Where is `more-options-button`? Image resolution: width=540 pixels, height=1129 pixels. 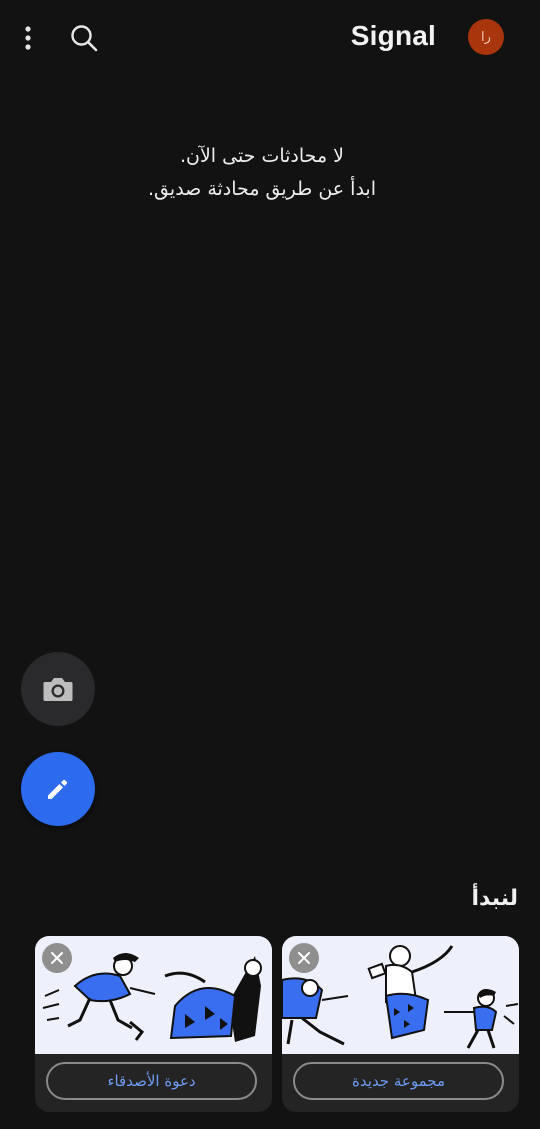
more-options-button is located at coordinates (28, 38).